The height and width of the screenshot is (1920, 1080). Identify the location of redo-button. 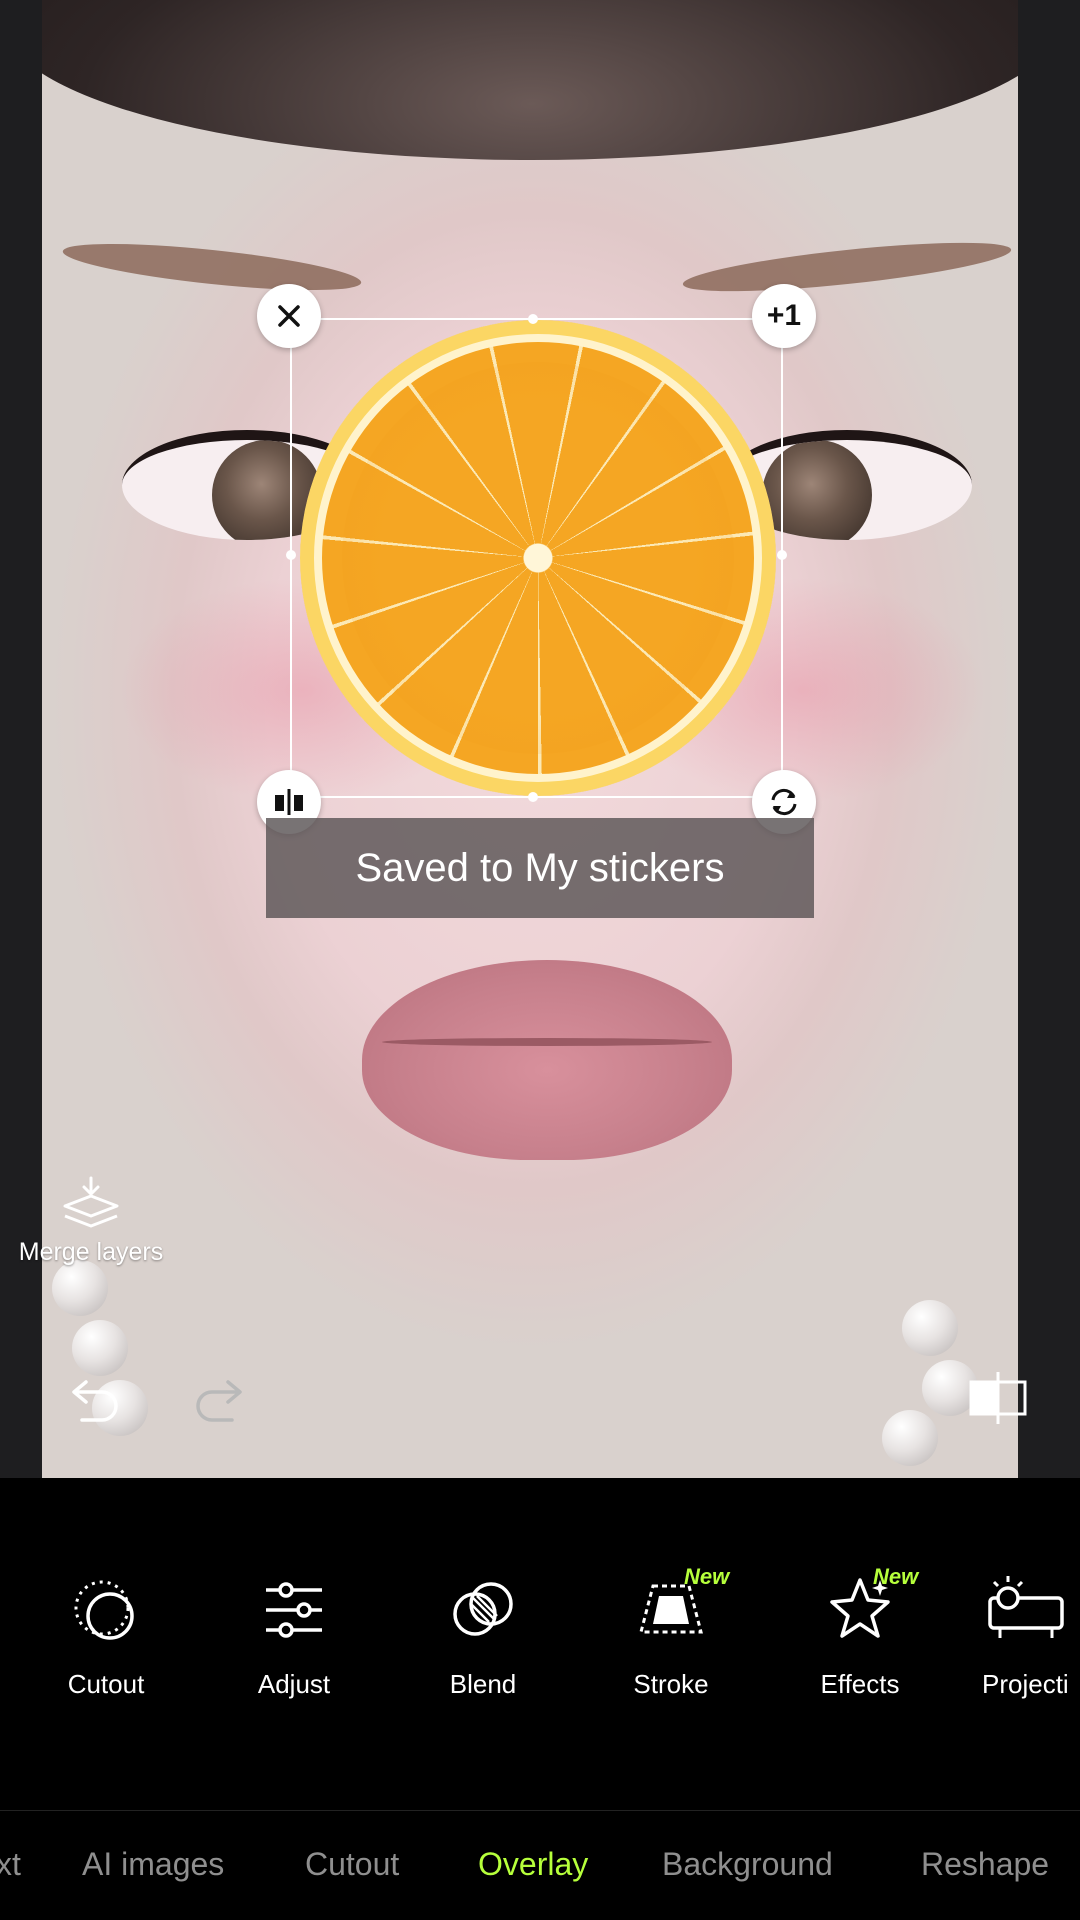
(218, 1400).